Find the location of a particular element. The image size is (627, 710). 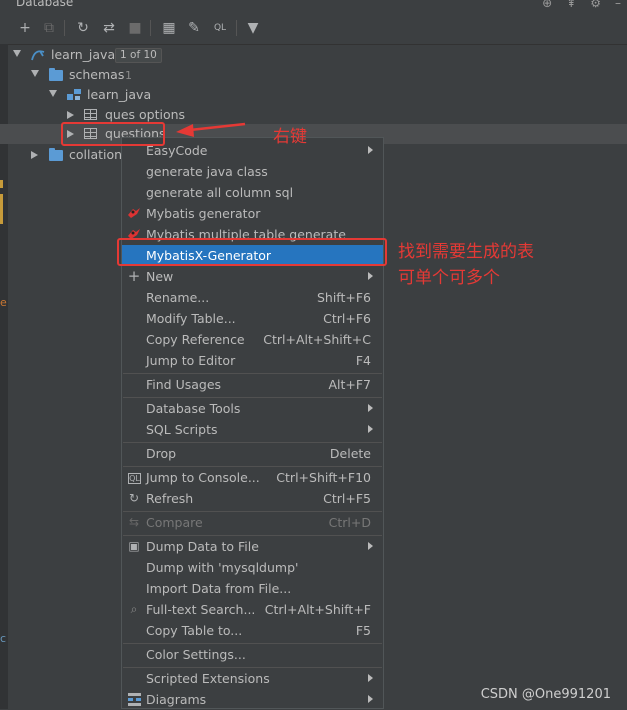

annotation-arrow-icon is located at coordinates (211, 129).